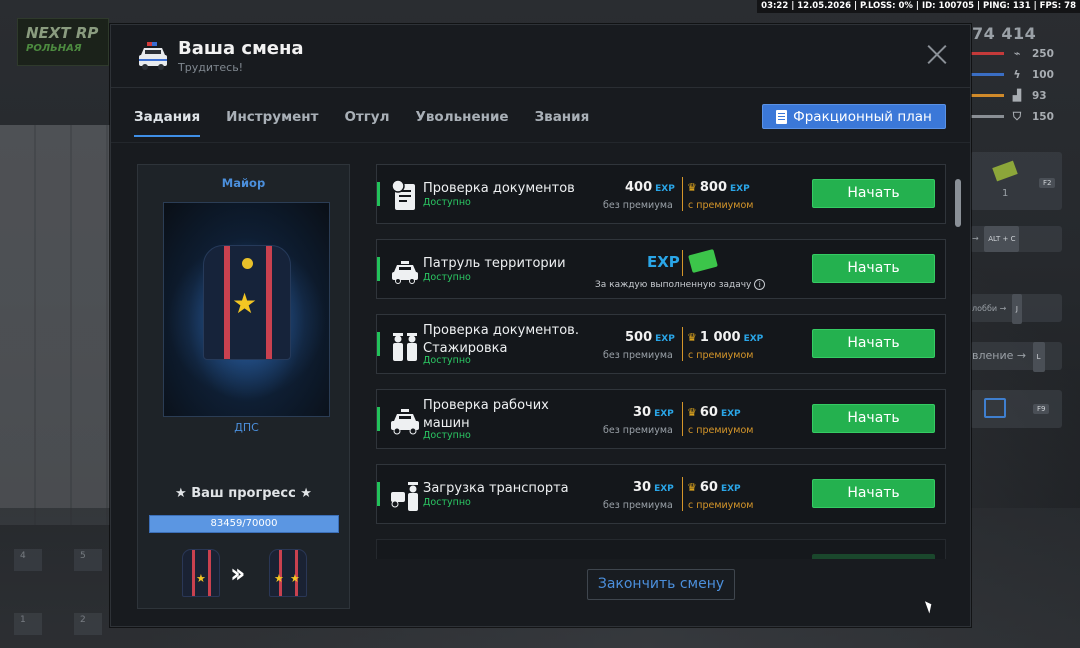 The height and width of the screenshot is (648, 1080). I want to click on tab-tools: Инструмент, so click(272, 123).